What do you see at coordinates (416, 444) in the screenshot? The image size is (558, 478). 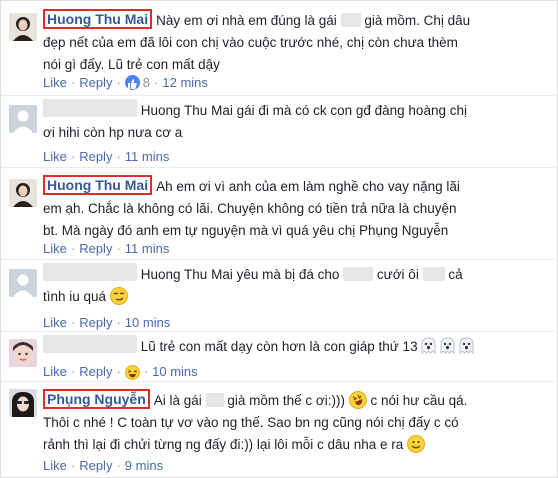 I see `smile-emoji-icon` at bounding box center [416, 444].